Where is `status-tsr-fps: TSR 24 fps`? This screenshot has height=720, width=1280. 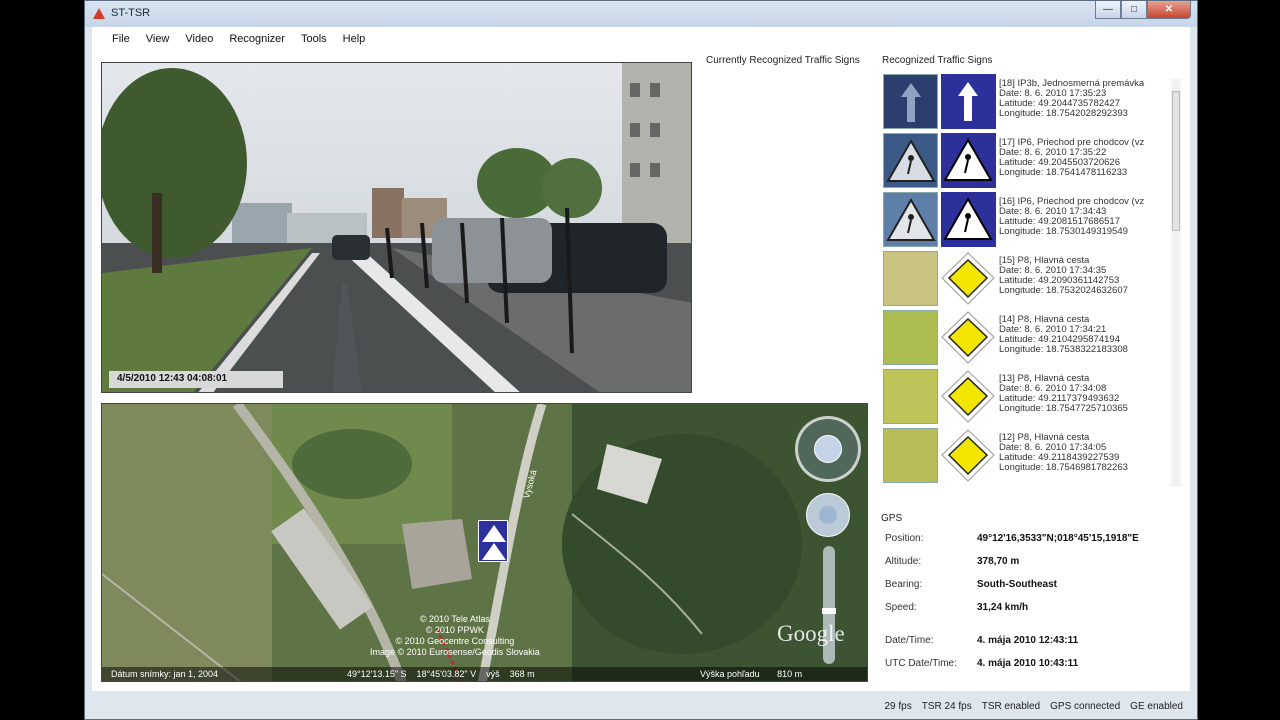 status-tsr-fps: TSR 24 fps is located at coordinates (946, 706).